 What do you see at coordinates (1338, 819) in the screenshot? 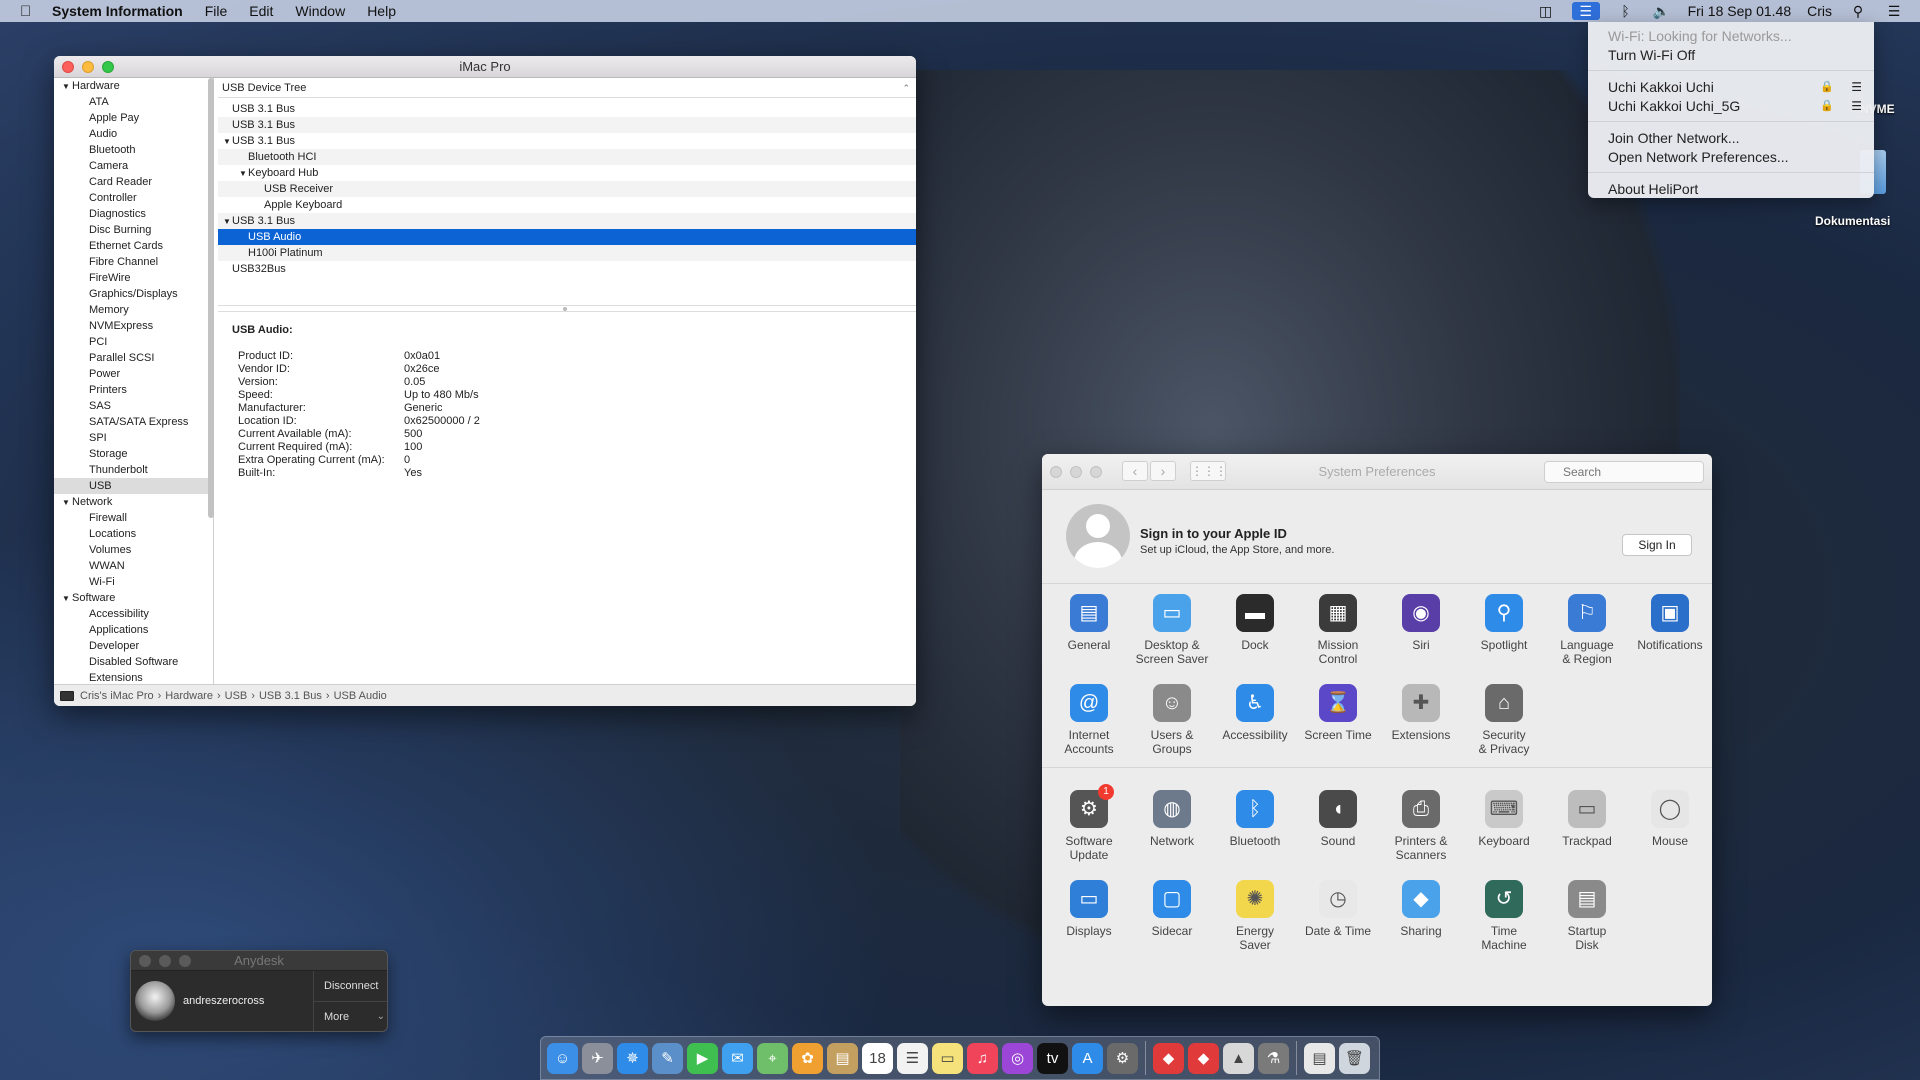
I see `pref-pane-sound: ◖ Sound` at bounding box center [1338, 819].